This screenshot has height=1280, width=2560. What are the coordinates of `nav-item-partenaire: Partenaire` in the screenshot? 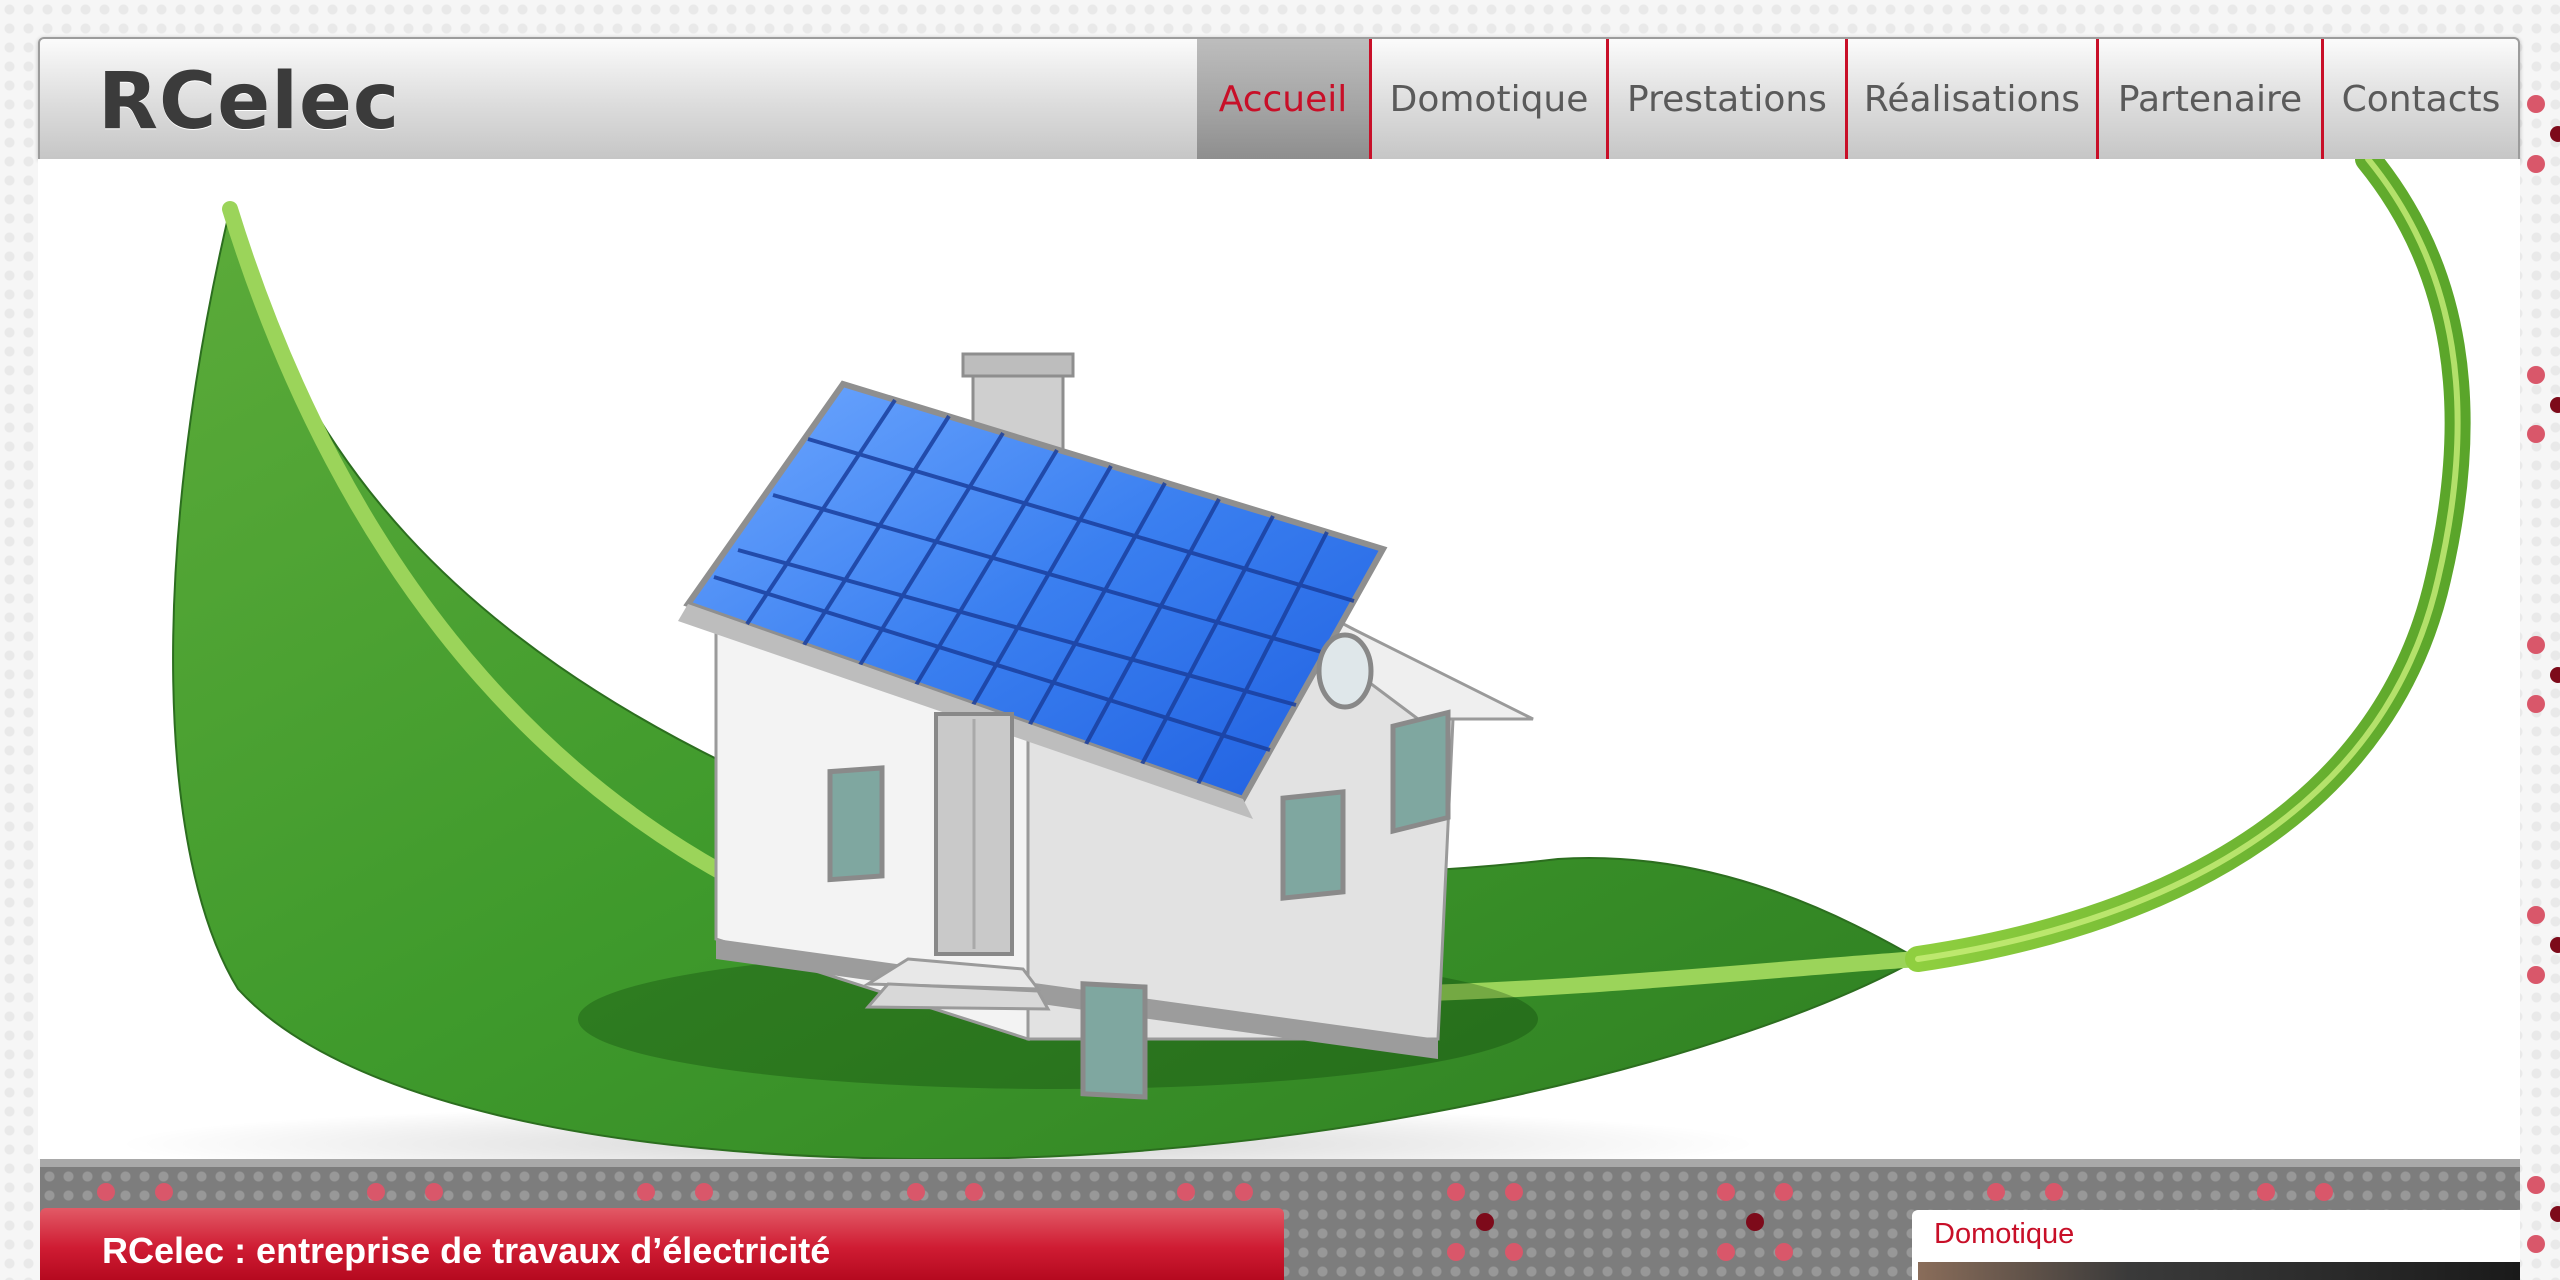 It's located at (2208, 99).